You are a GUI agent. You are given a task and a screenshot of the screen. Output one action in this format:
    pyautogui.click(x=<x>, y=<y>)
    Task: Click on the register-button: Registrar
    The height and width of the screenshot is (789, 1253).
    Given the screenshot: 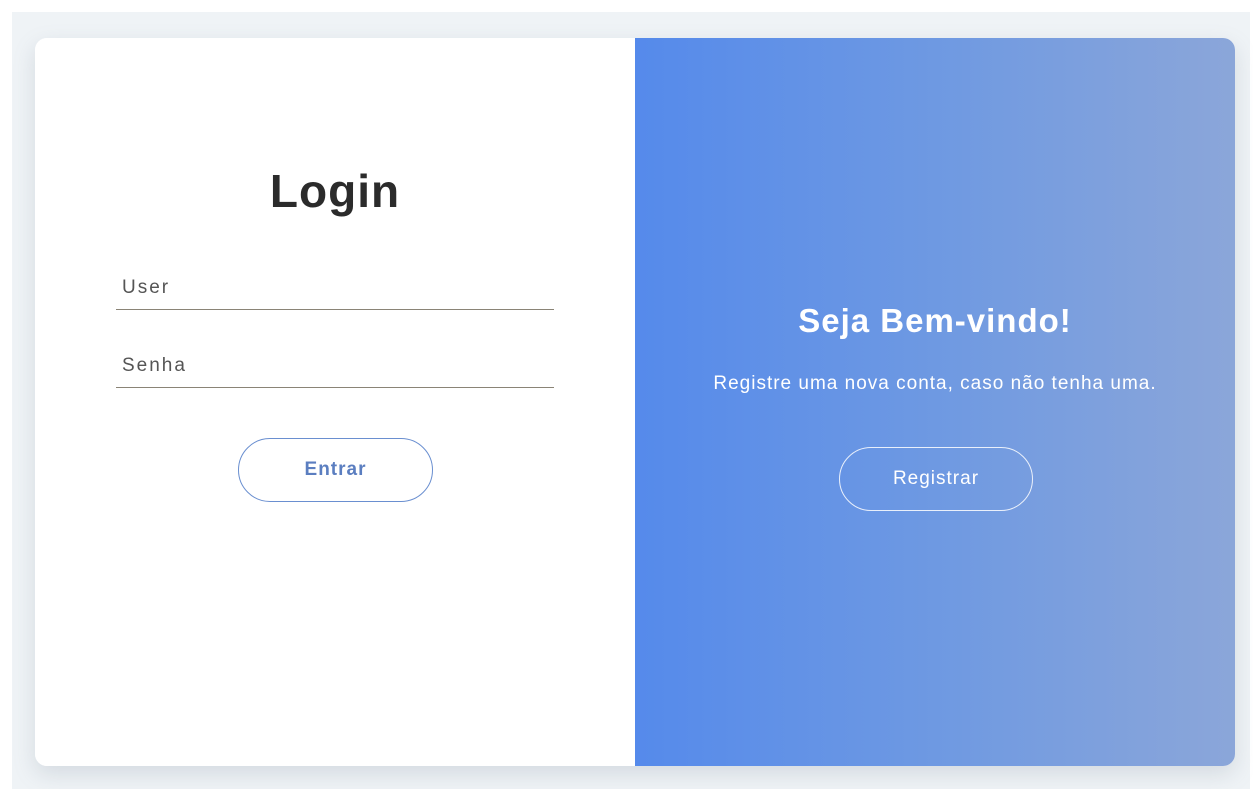 What is the action you would take?
    pyautogui.click(x=936, y=479)
    